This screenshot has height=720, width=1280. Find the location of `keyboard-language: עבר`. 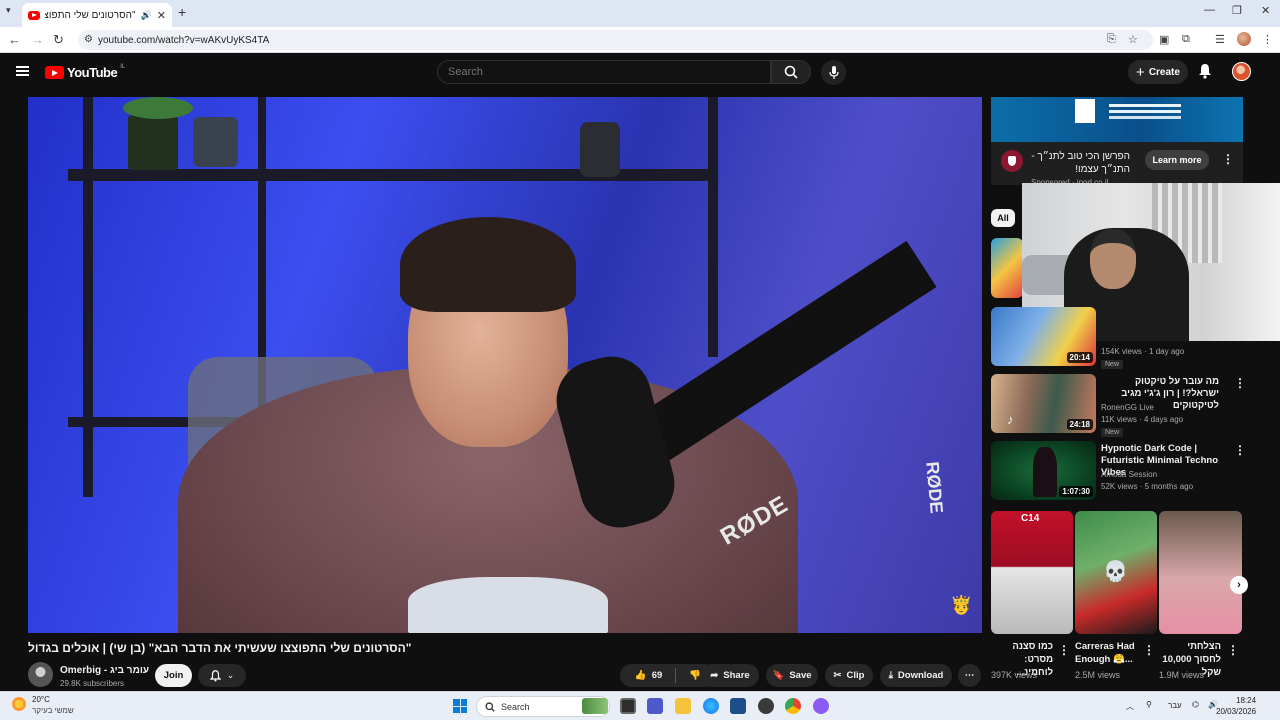

keyboard-language: עבר is located at coordinates (1175, 705).